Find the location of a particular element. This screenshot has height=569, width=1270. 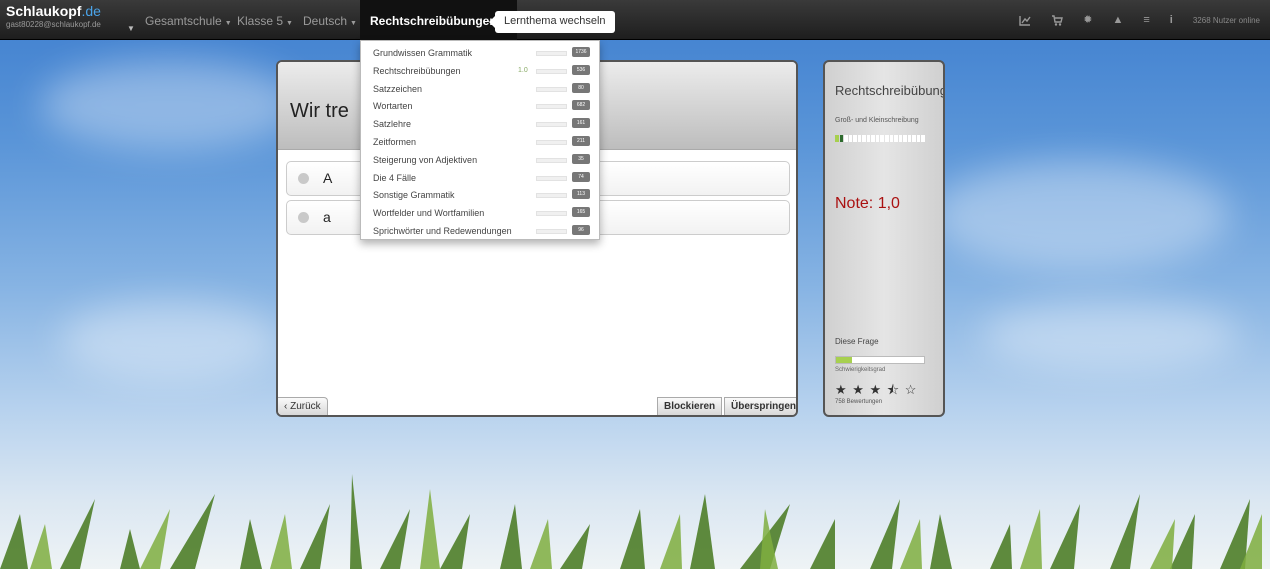

dropdown-item-count: 113 is located at coordinates (581, 194).